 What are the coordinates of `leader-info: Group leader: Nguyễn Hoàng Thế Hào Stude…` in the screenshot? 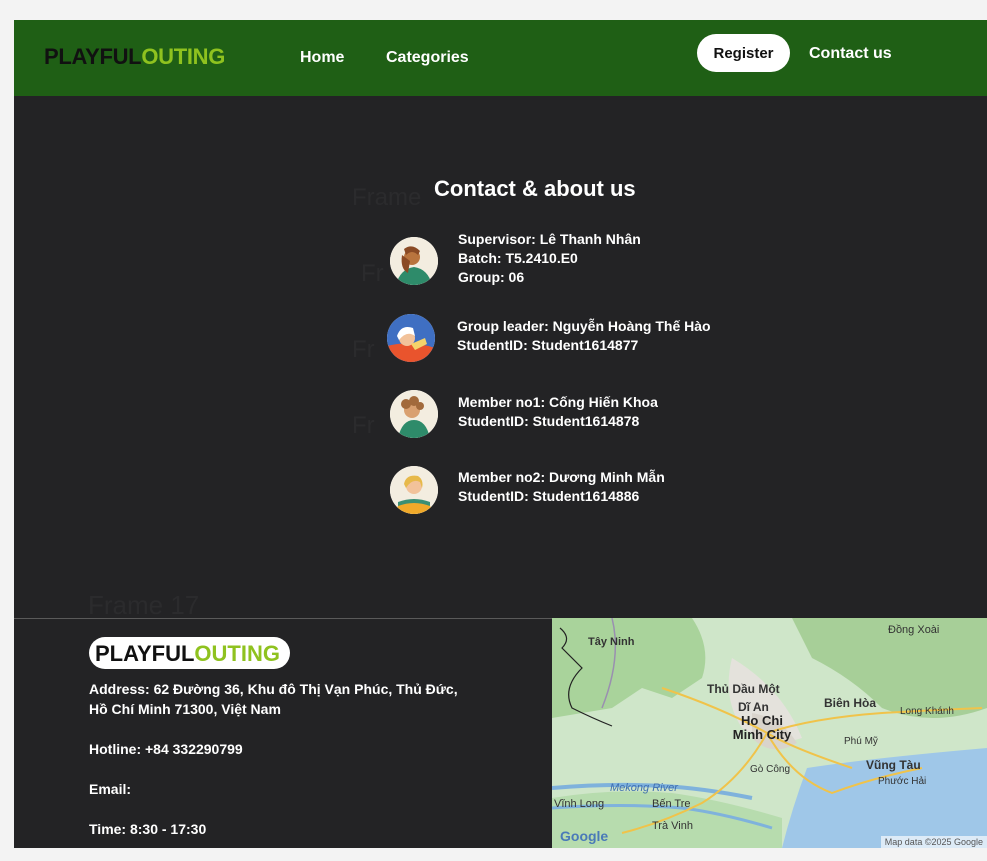 It's located at (584, 336).